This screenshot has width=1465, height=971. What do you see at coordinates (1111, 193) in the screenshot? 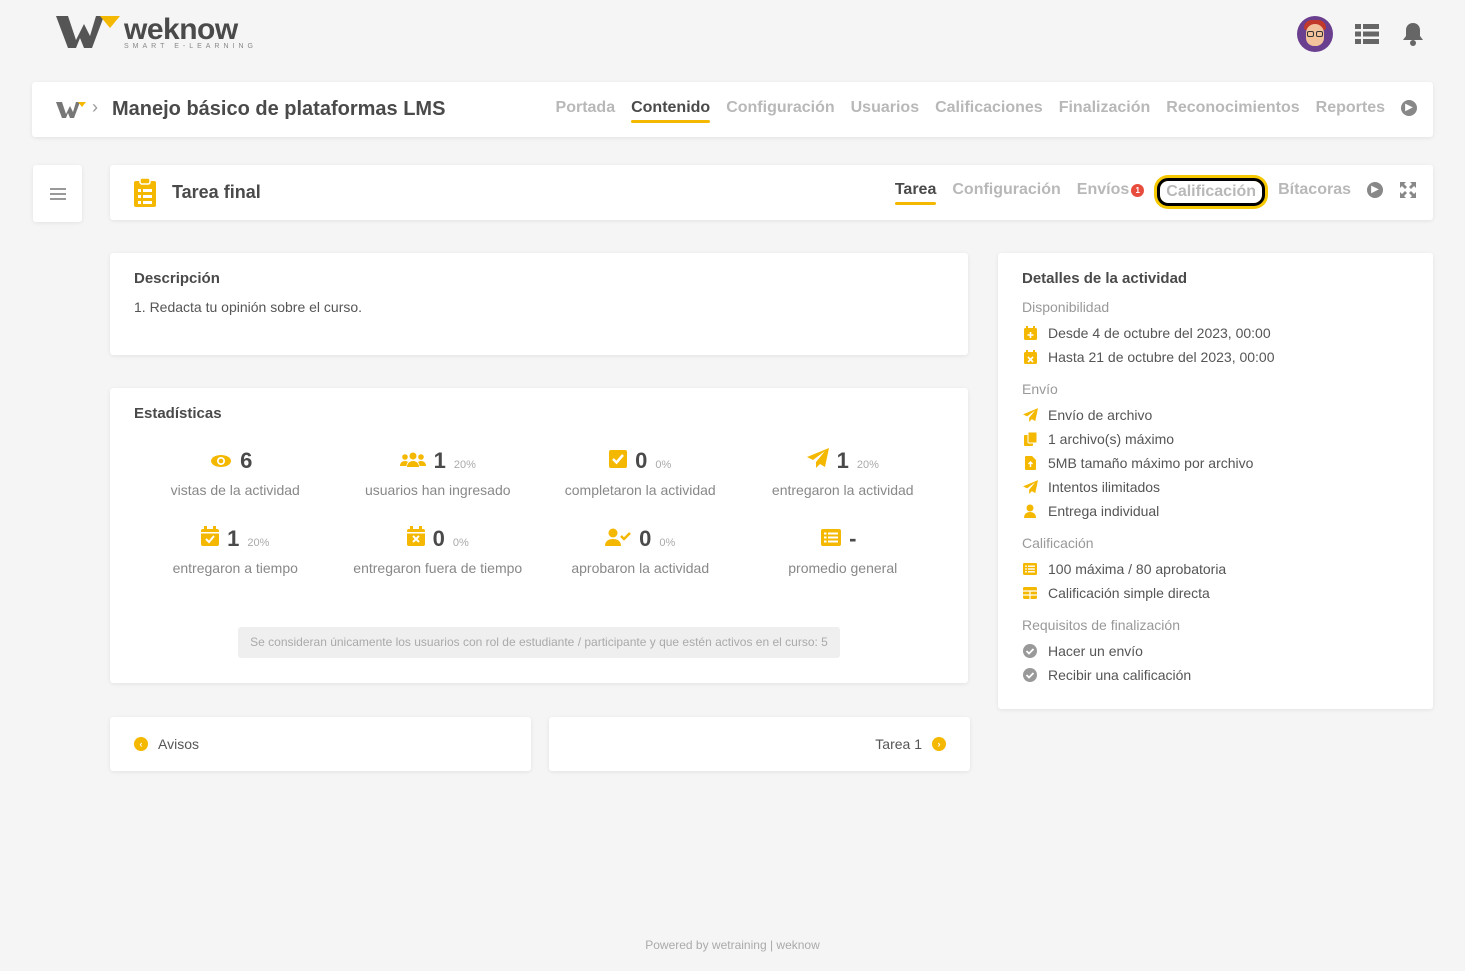
I see `tab-envios: Envíos 1` at bounding box center [1111, 193].